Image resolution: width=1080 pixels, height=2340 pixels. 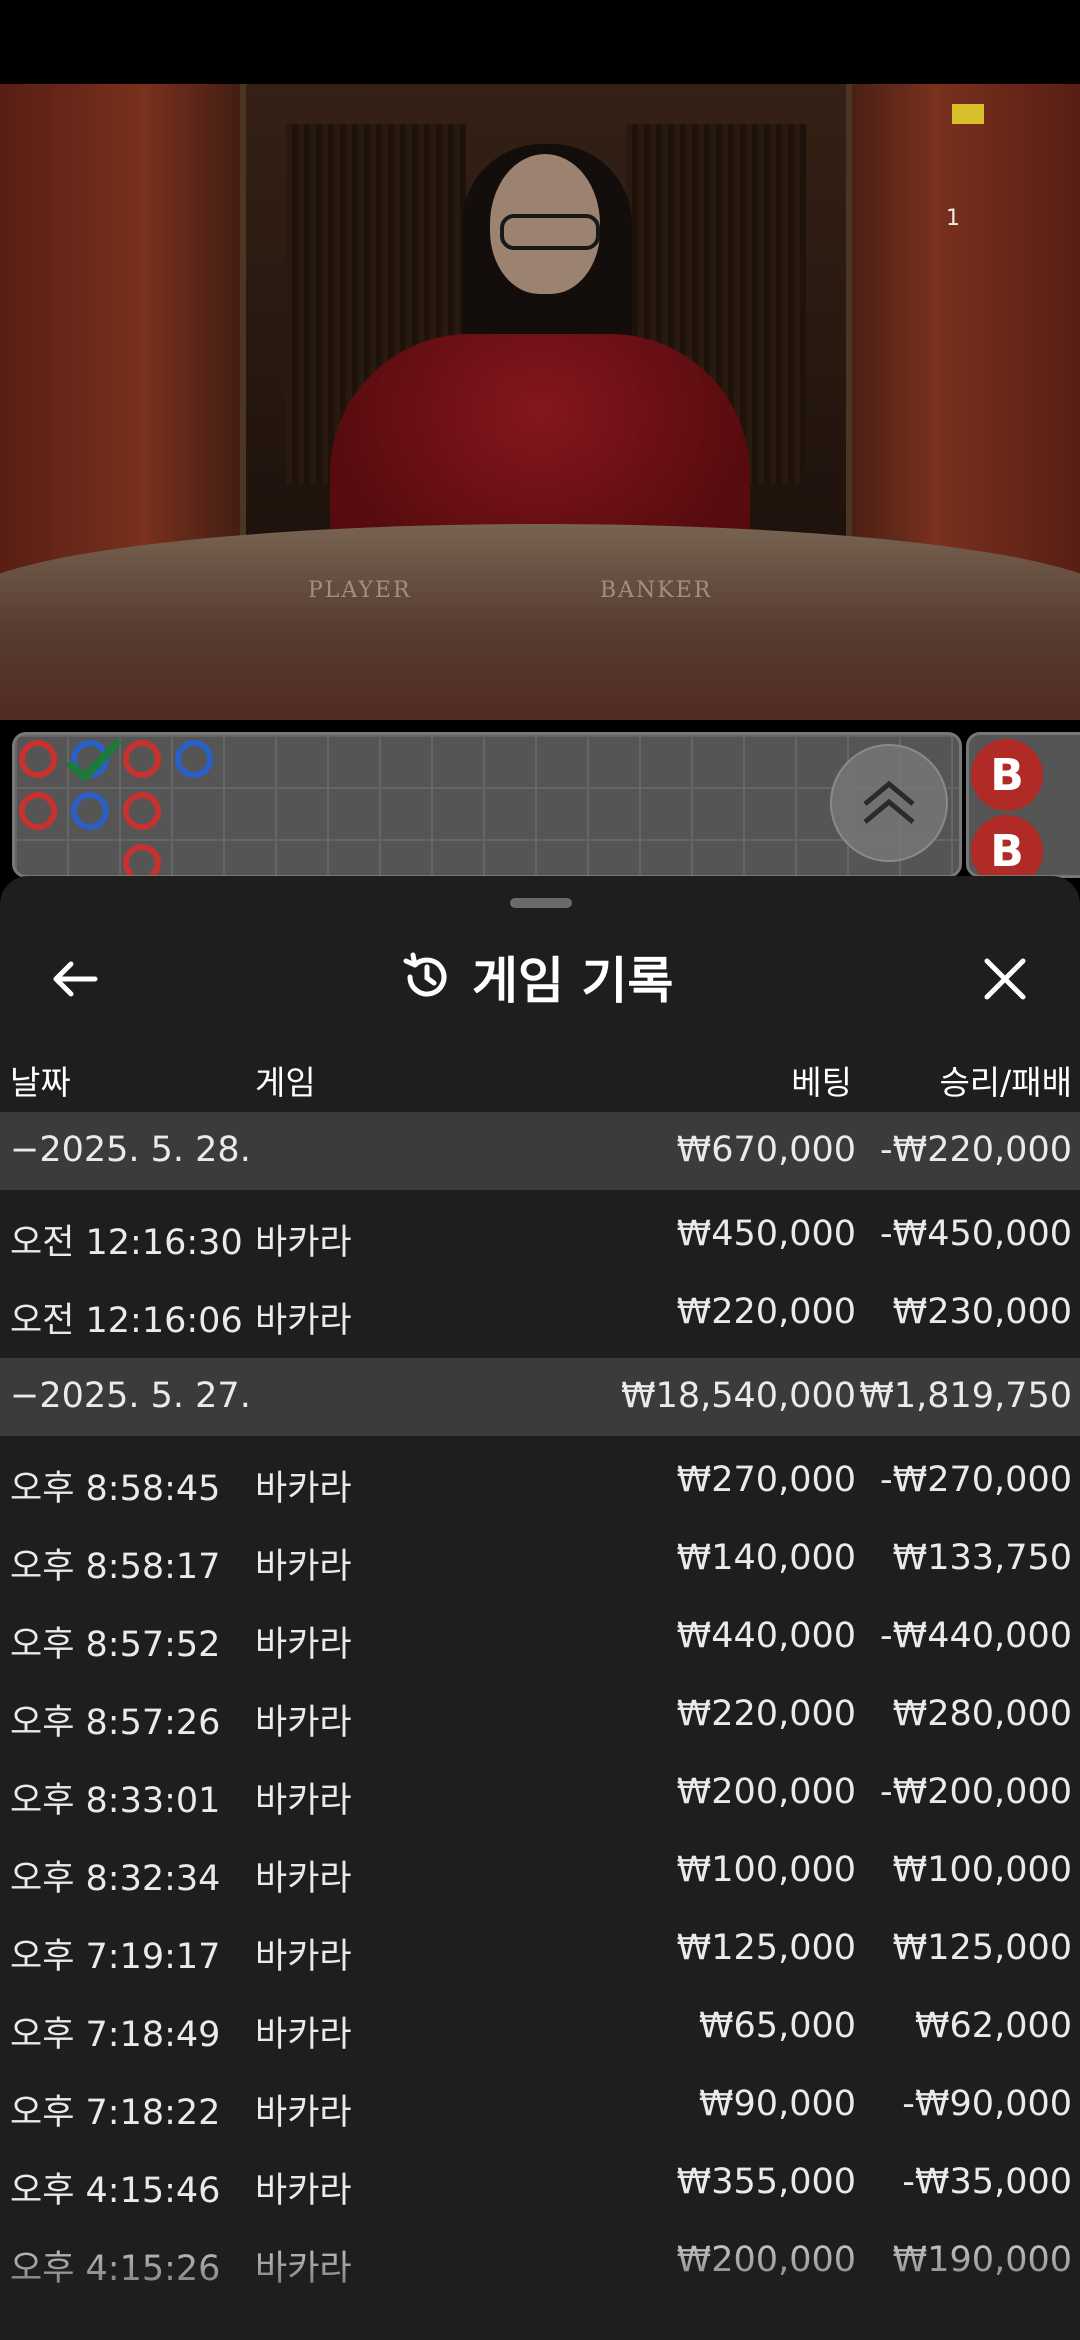 I want to click on record-winloss: ₩62,000, so click(x=993, y=2026).